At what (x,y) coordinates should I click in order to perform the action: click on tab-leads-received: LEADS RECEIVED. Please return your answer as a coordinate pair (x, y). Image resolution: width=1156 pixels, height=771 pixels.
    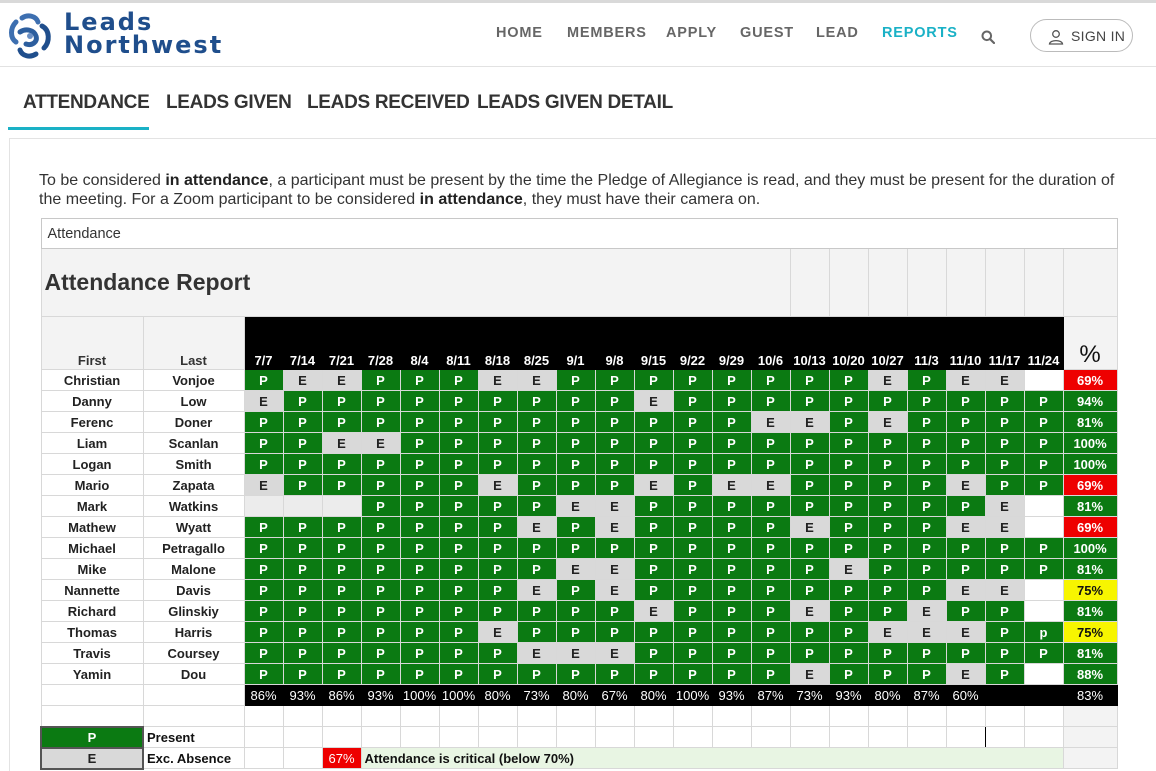
    Looking at the image, I should click on (388, 103).